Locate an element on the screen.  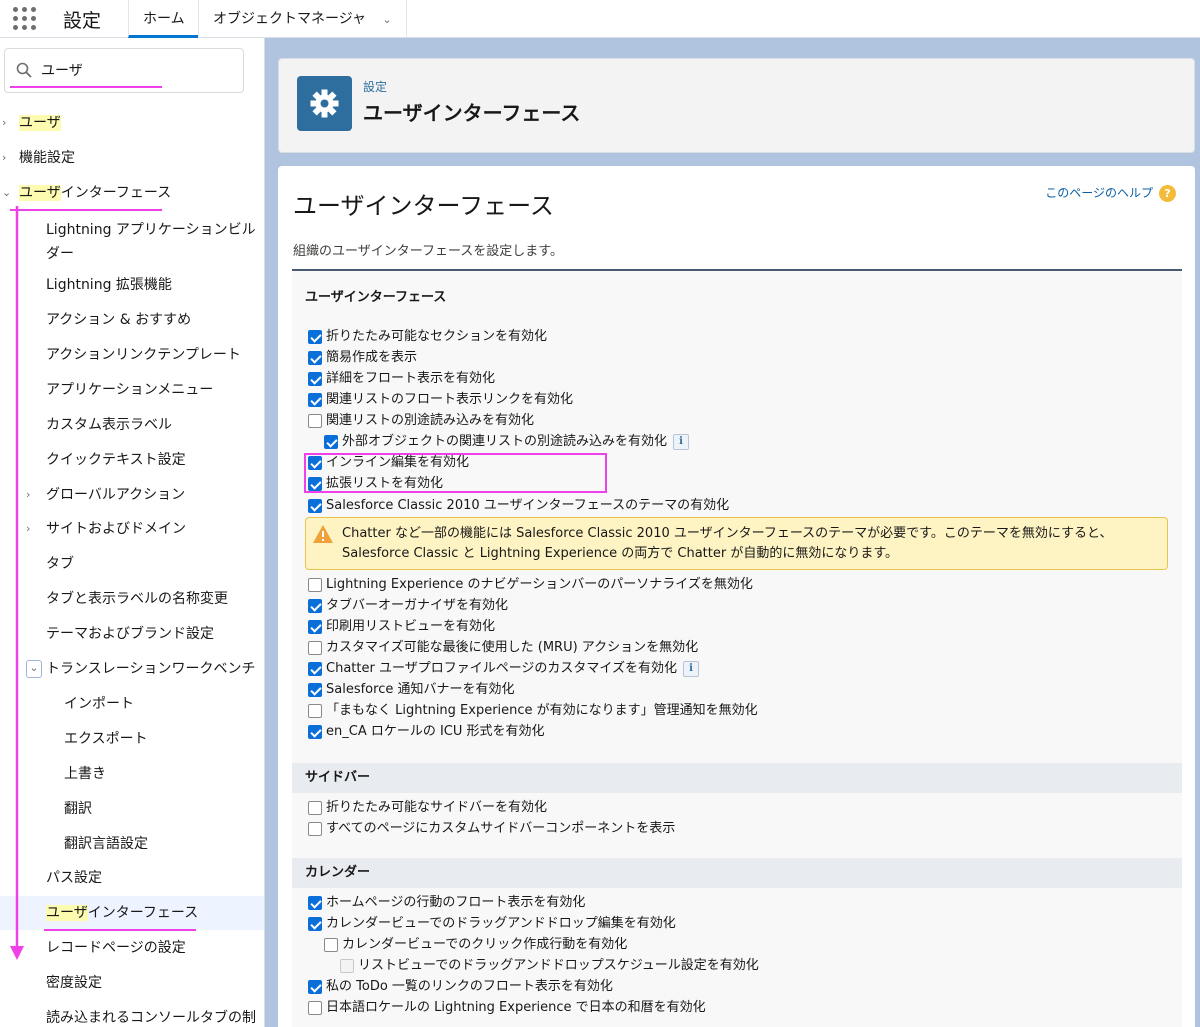
sidebar-item: タブと表示ラベルの名称変更 is located at coordinates (132, 599).